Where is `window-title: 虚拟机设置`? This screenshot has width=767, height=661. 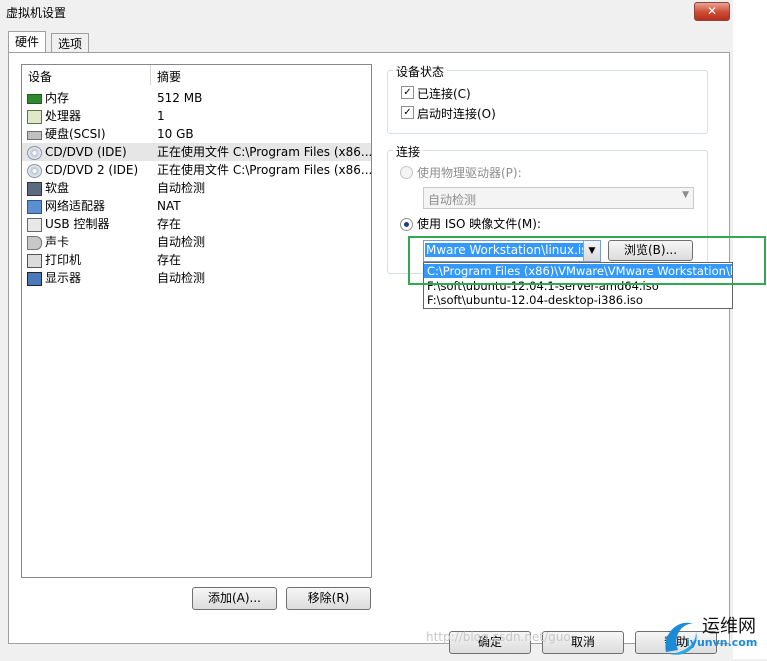
window-title: 虚拟机设置 is located at coordinates (36, 13).